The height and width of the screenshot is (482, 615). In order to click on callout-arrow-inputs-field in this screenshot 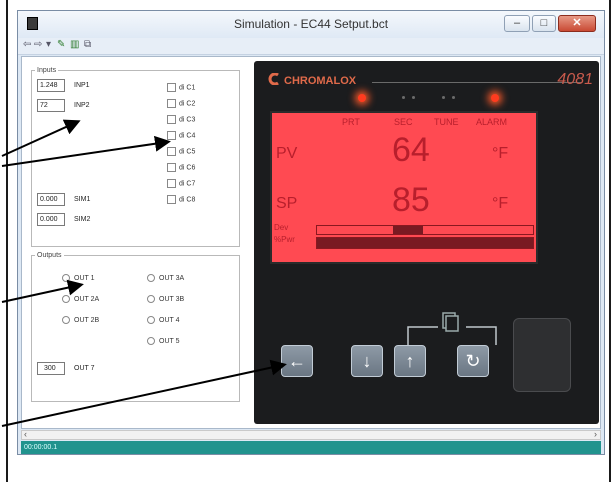, I will do `click(41, 138)`.